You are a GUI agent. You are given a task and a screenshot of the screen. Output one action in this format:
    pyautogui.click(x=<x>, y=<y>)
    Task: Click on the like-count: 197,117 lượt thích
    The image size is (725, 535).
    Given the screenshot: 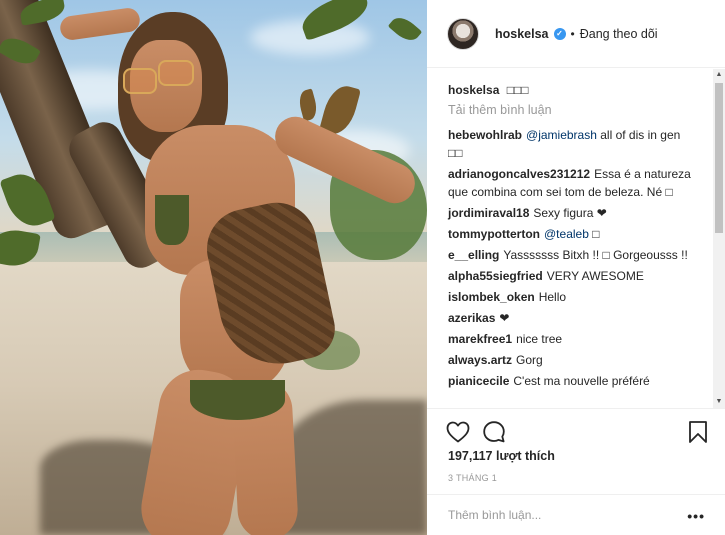 What is the action you would take?
    pyautogui.click(x=501, y=456)
    